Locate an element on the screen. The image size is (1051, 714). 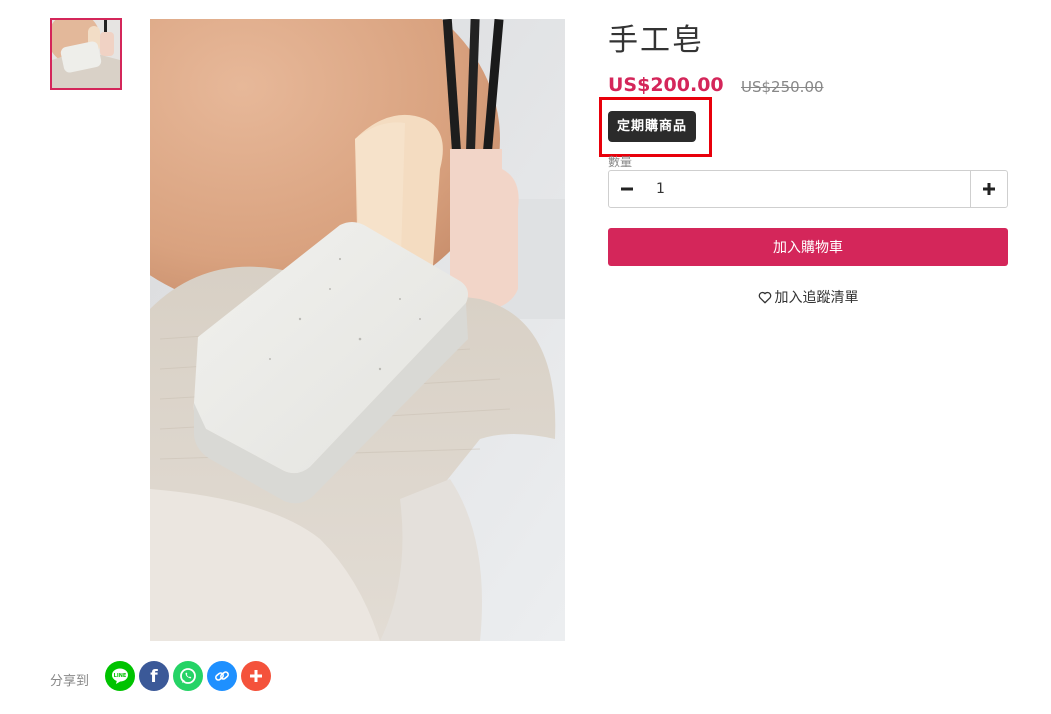
more-share-icon is located at coordinates (256, 676).